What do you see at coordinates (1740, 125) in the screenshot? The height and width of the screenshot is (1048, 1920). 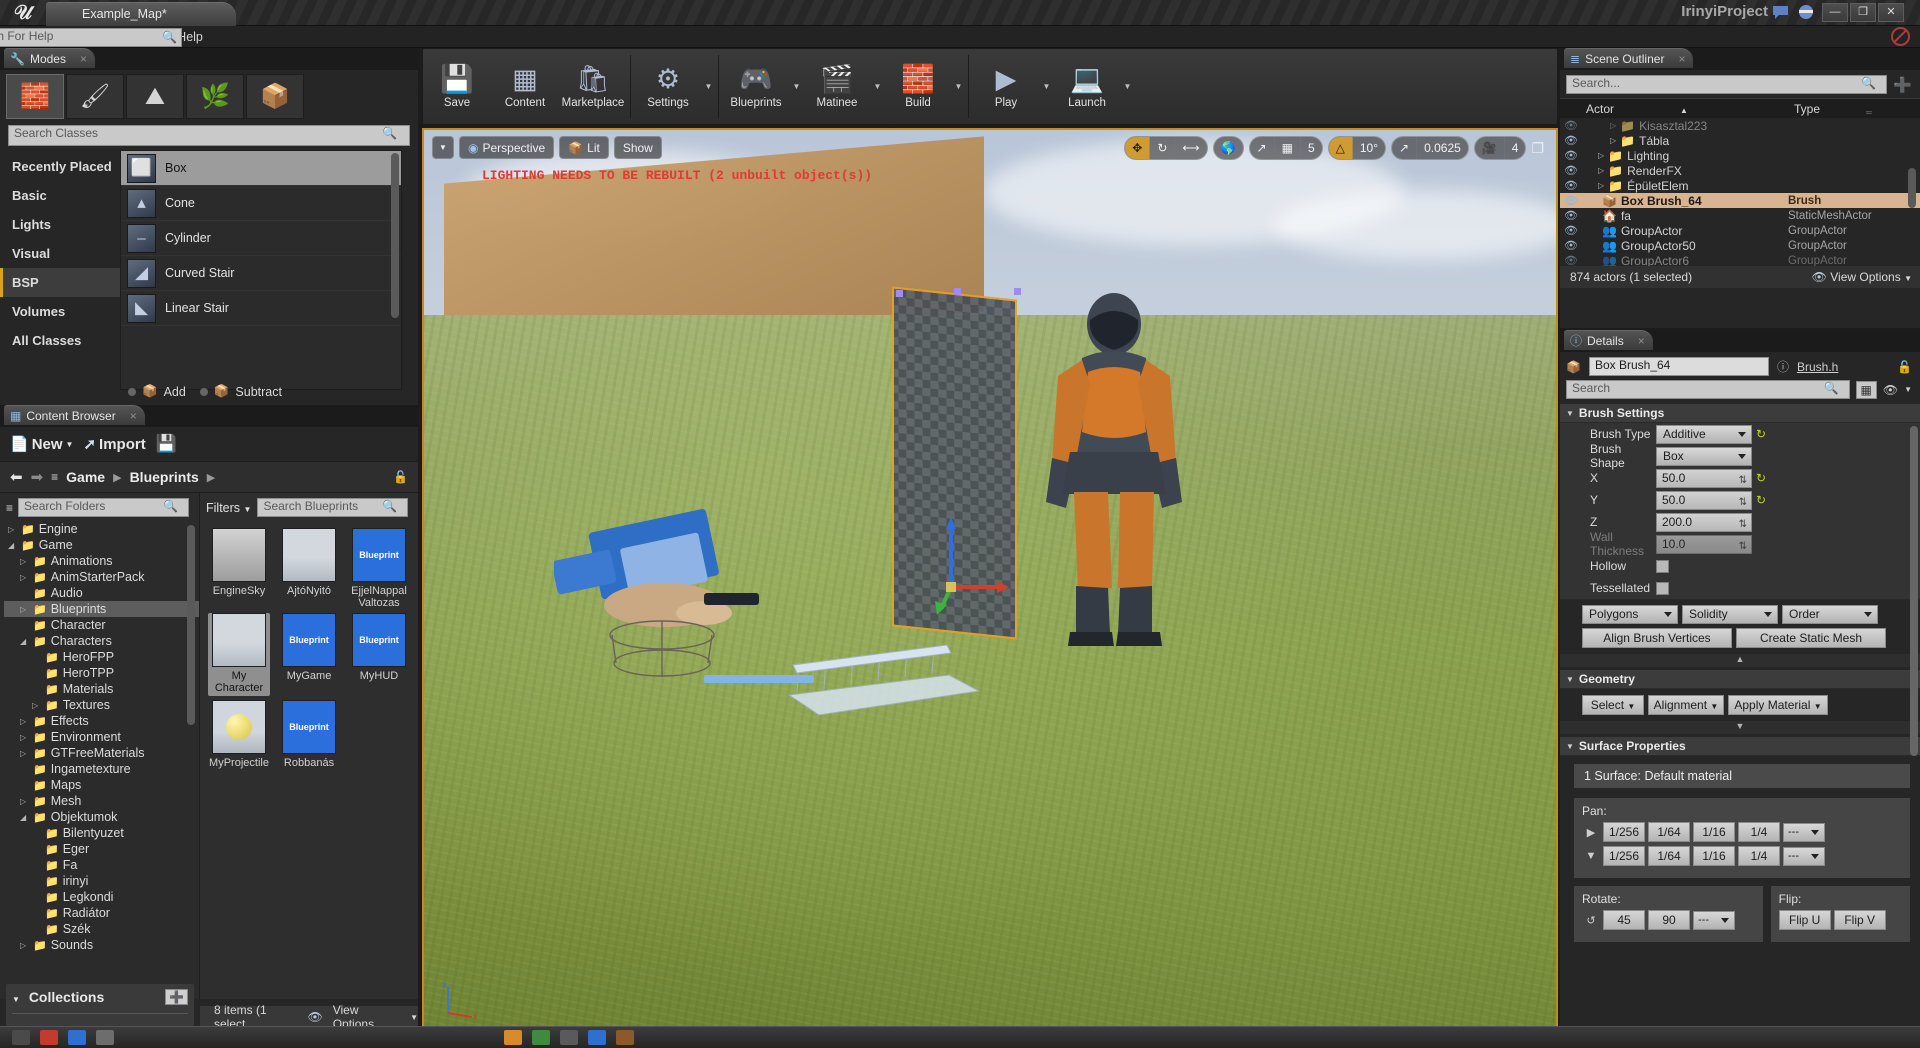 I see `outliner-row: 👁 ▷ 📁 Kisasztal223` at bounding box center [1740, 125].